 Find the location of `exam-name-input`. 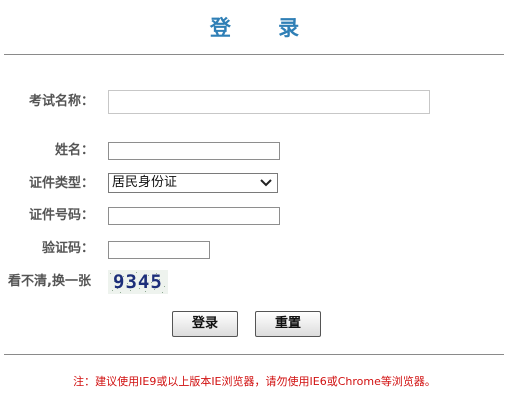

exam-name-input is located at coordinates (269, 102).